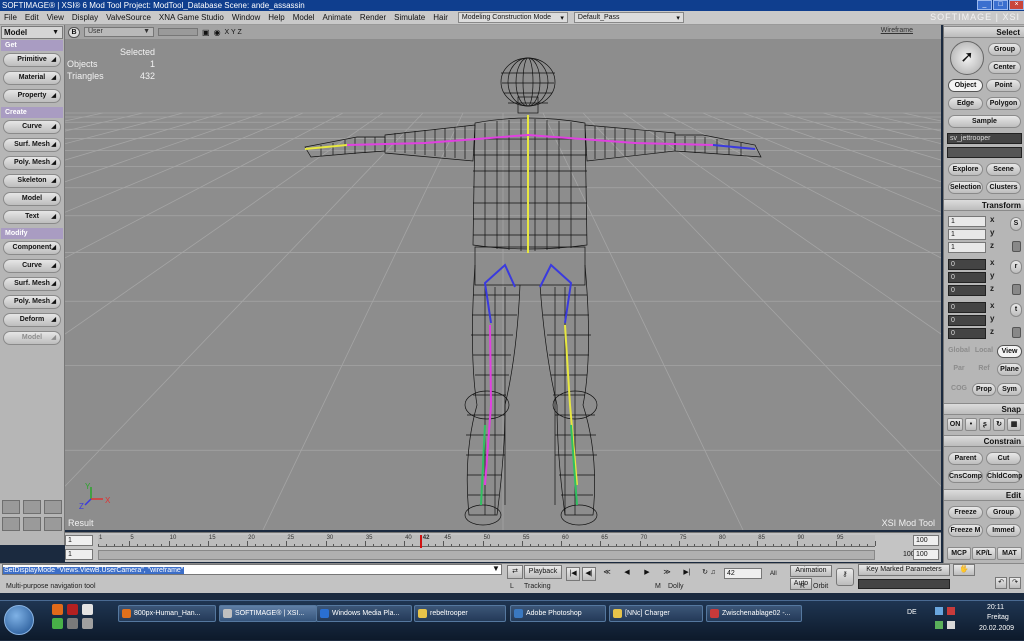 The height and width of the screenshot is (641, 1024). I want to click on select-sample-button: Sample, so click(984, 121).